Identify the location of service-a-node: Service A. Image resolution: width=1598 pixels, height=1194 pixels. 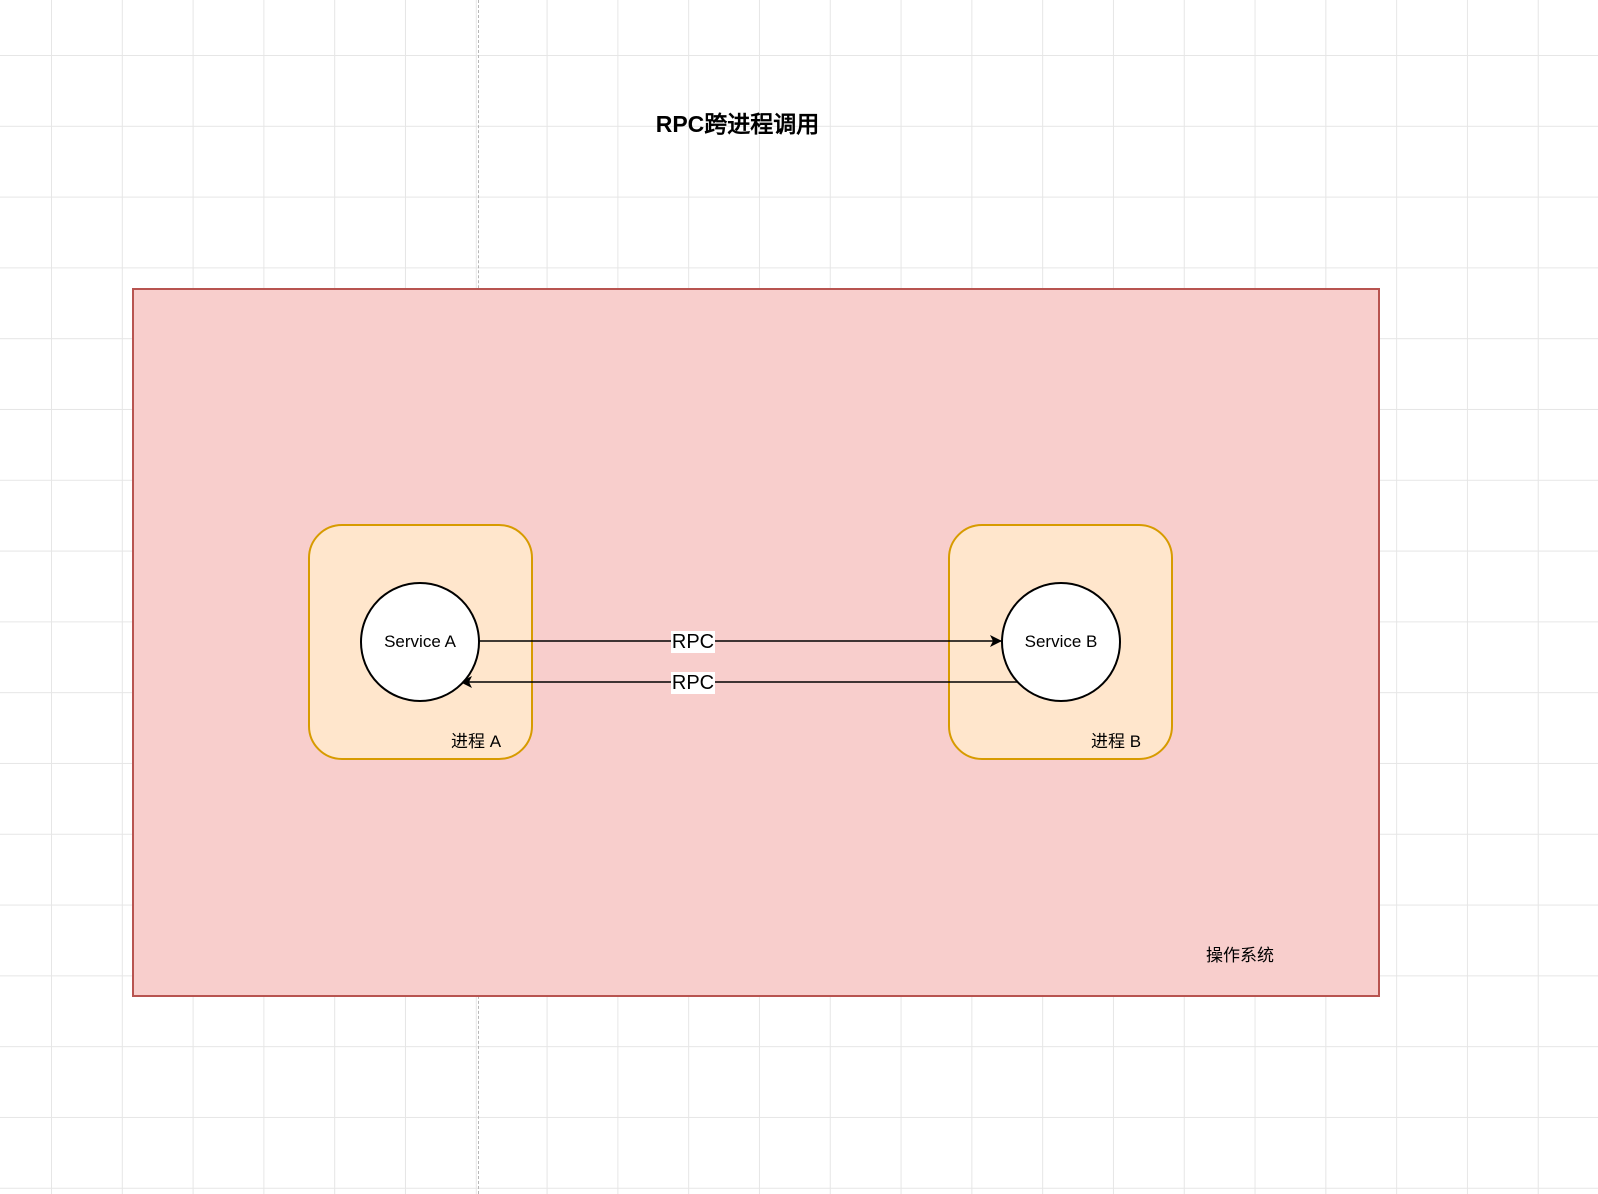
(420, 642).